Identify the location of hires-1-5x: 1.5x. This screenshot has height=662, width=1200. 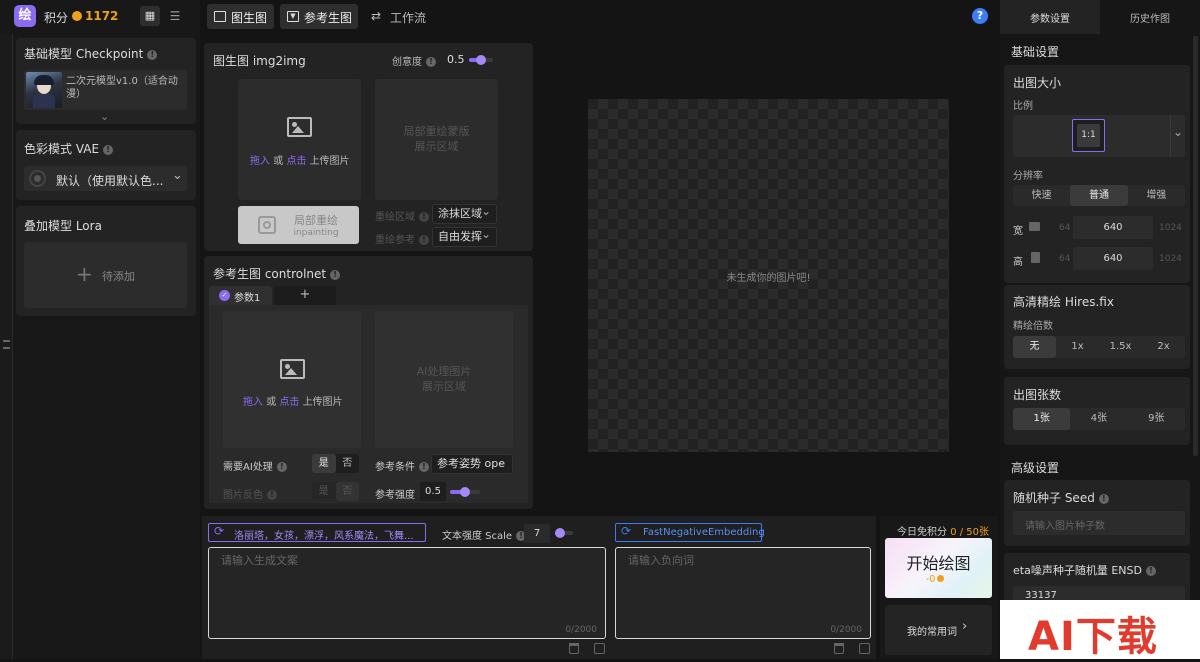
(1120, 347).